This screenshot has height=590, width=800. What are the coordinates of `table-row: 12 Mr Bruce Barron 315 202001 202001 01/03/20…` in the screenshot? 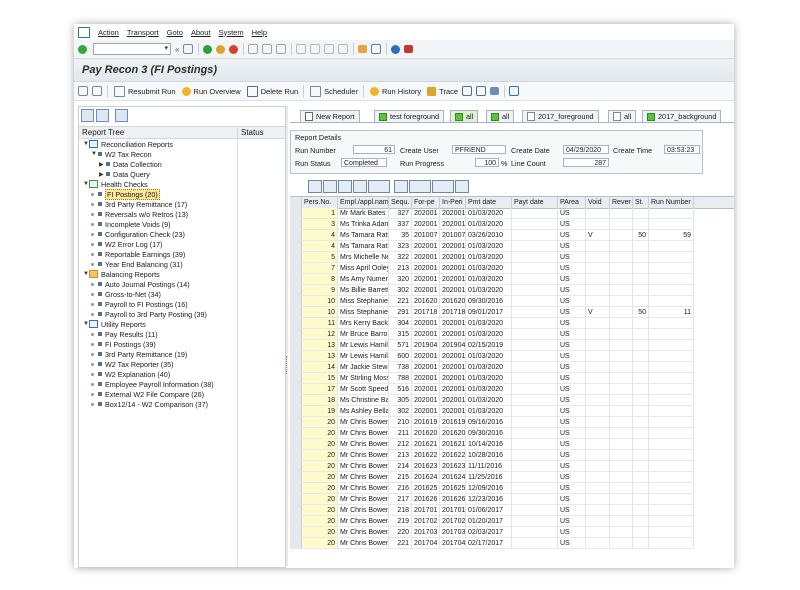 It's located at (512, 334).